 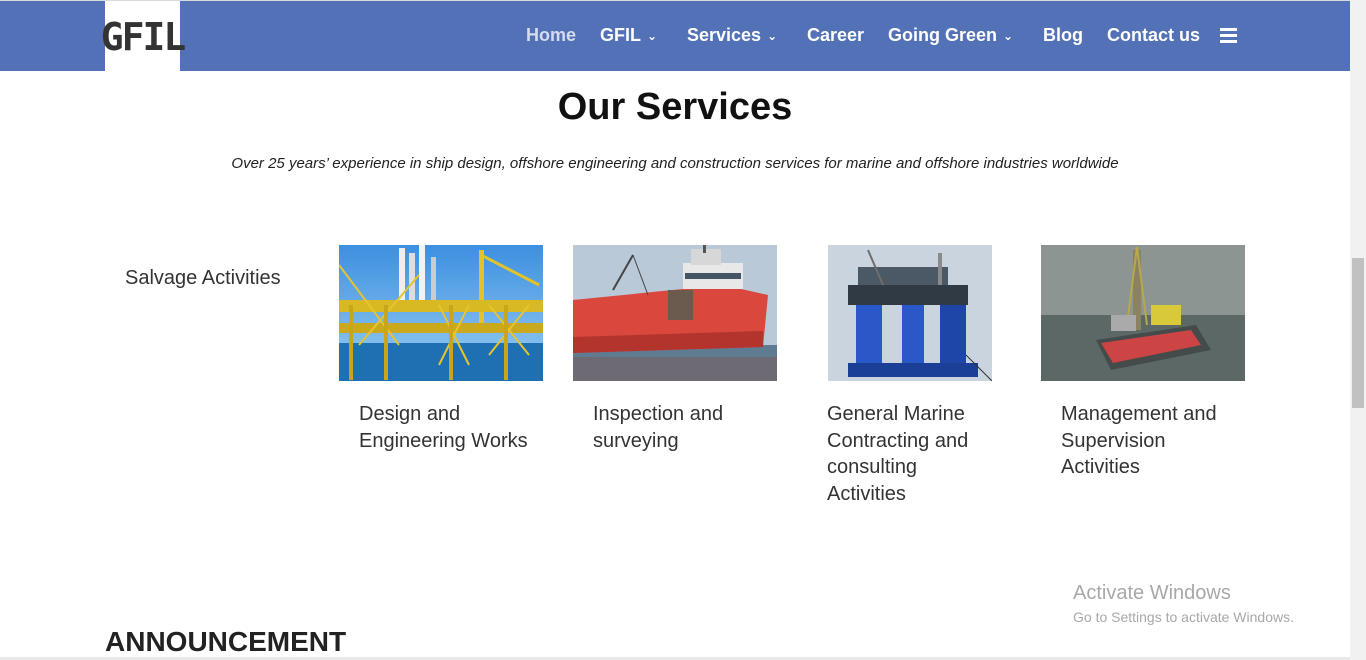 I want to click on nav-services-label: Services, so click(x=724, y=35).